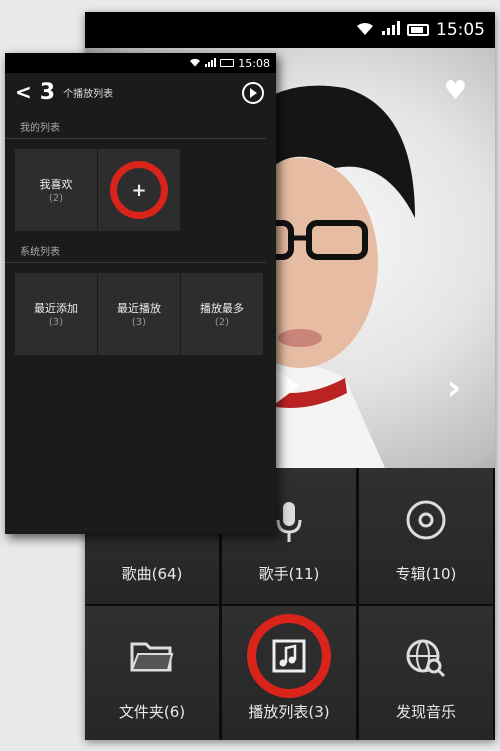 The image size is (500, 751). Describe the element at coordinates (454, 388) in the screenshot. I see `next-arrow-icon: ›` at that location.